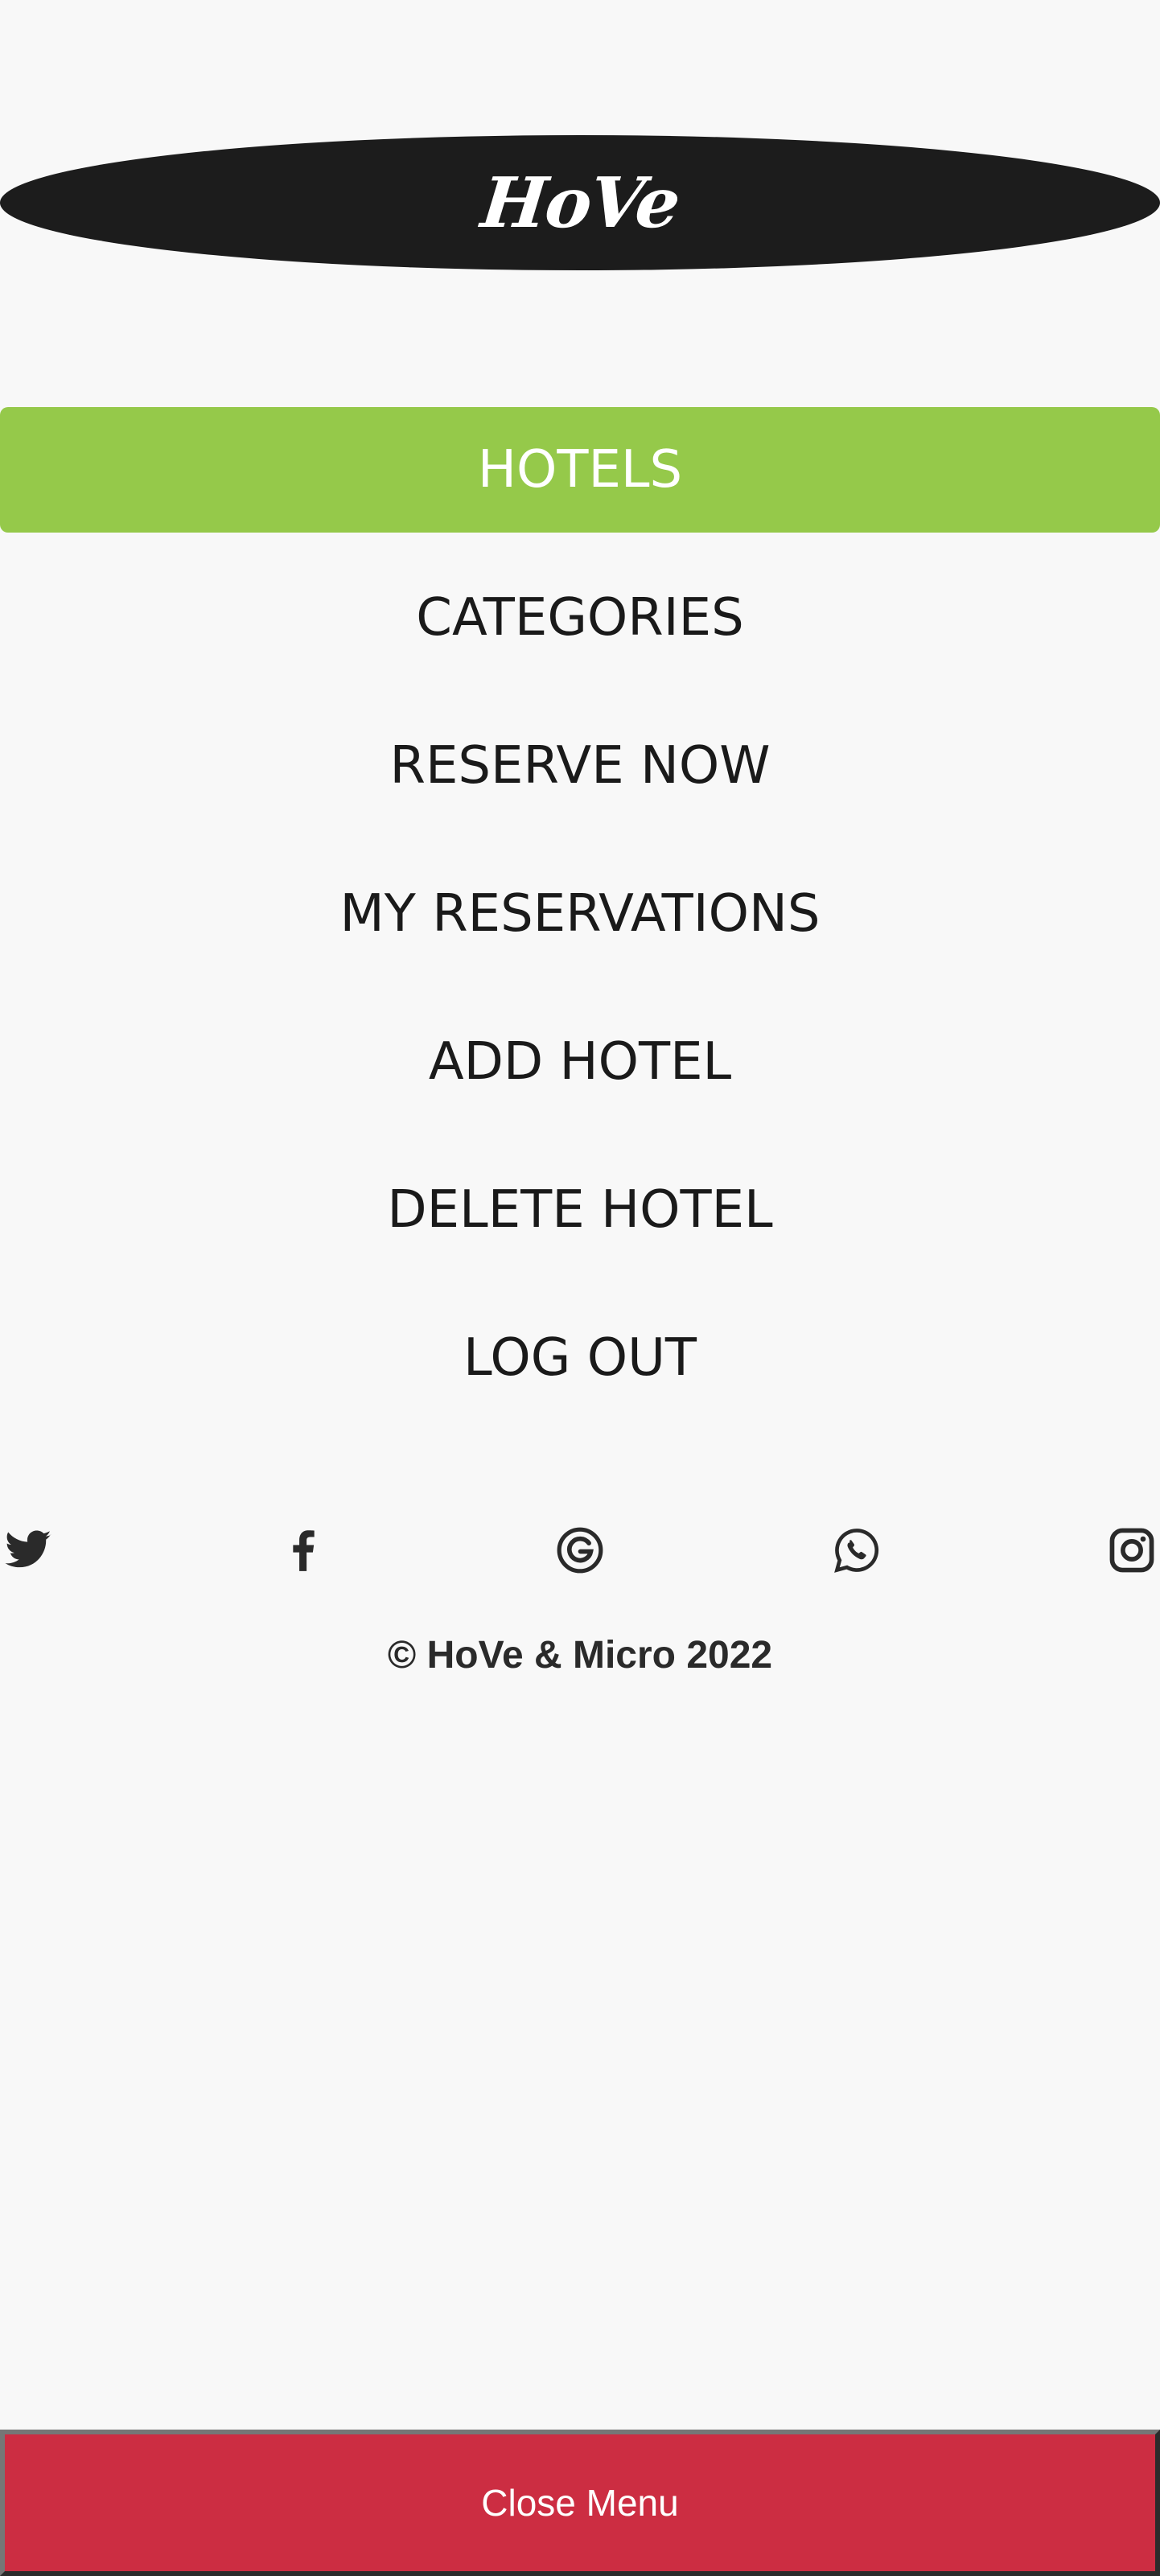 Image resolution: width=1160 pixels, height=2576 pixels. What do you see at coordinates (580, 1062) in the screenshot?
I see `nav-item-add-hotel: ADD HOTEL` at bounding box center [580, 1062].